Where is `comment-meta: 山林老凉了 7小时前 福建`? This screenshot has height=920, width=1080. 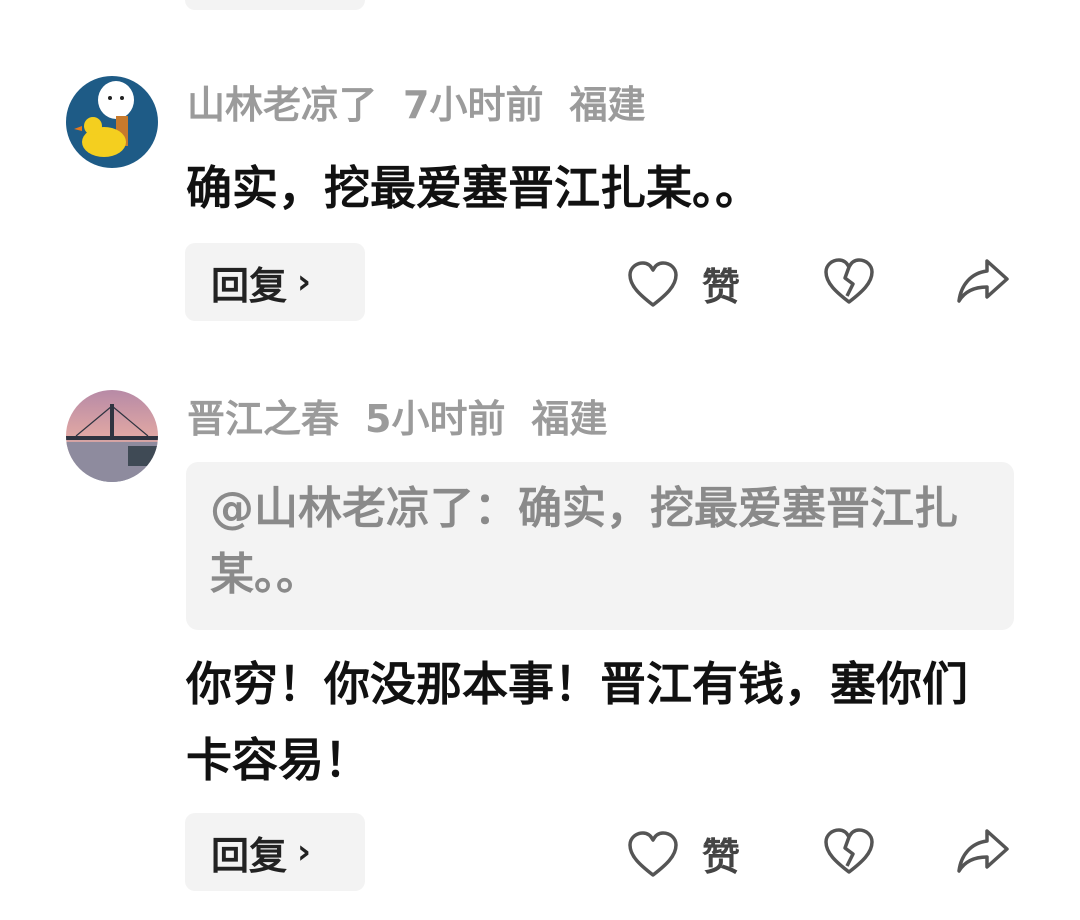
comment-meta: 山林老凉了 7小时前 福建 is located at coordinates (429, 105).